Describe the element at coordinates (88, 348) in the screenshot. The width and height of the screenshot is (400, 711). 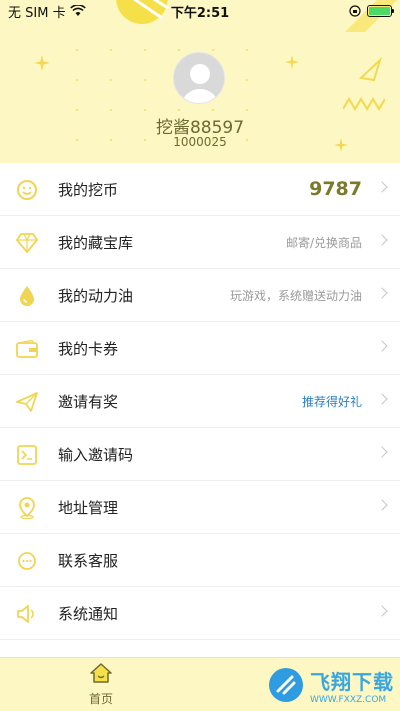
I see `menu-item-label: 我的卡券` at that location.